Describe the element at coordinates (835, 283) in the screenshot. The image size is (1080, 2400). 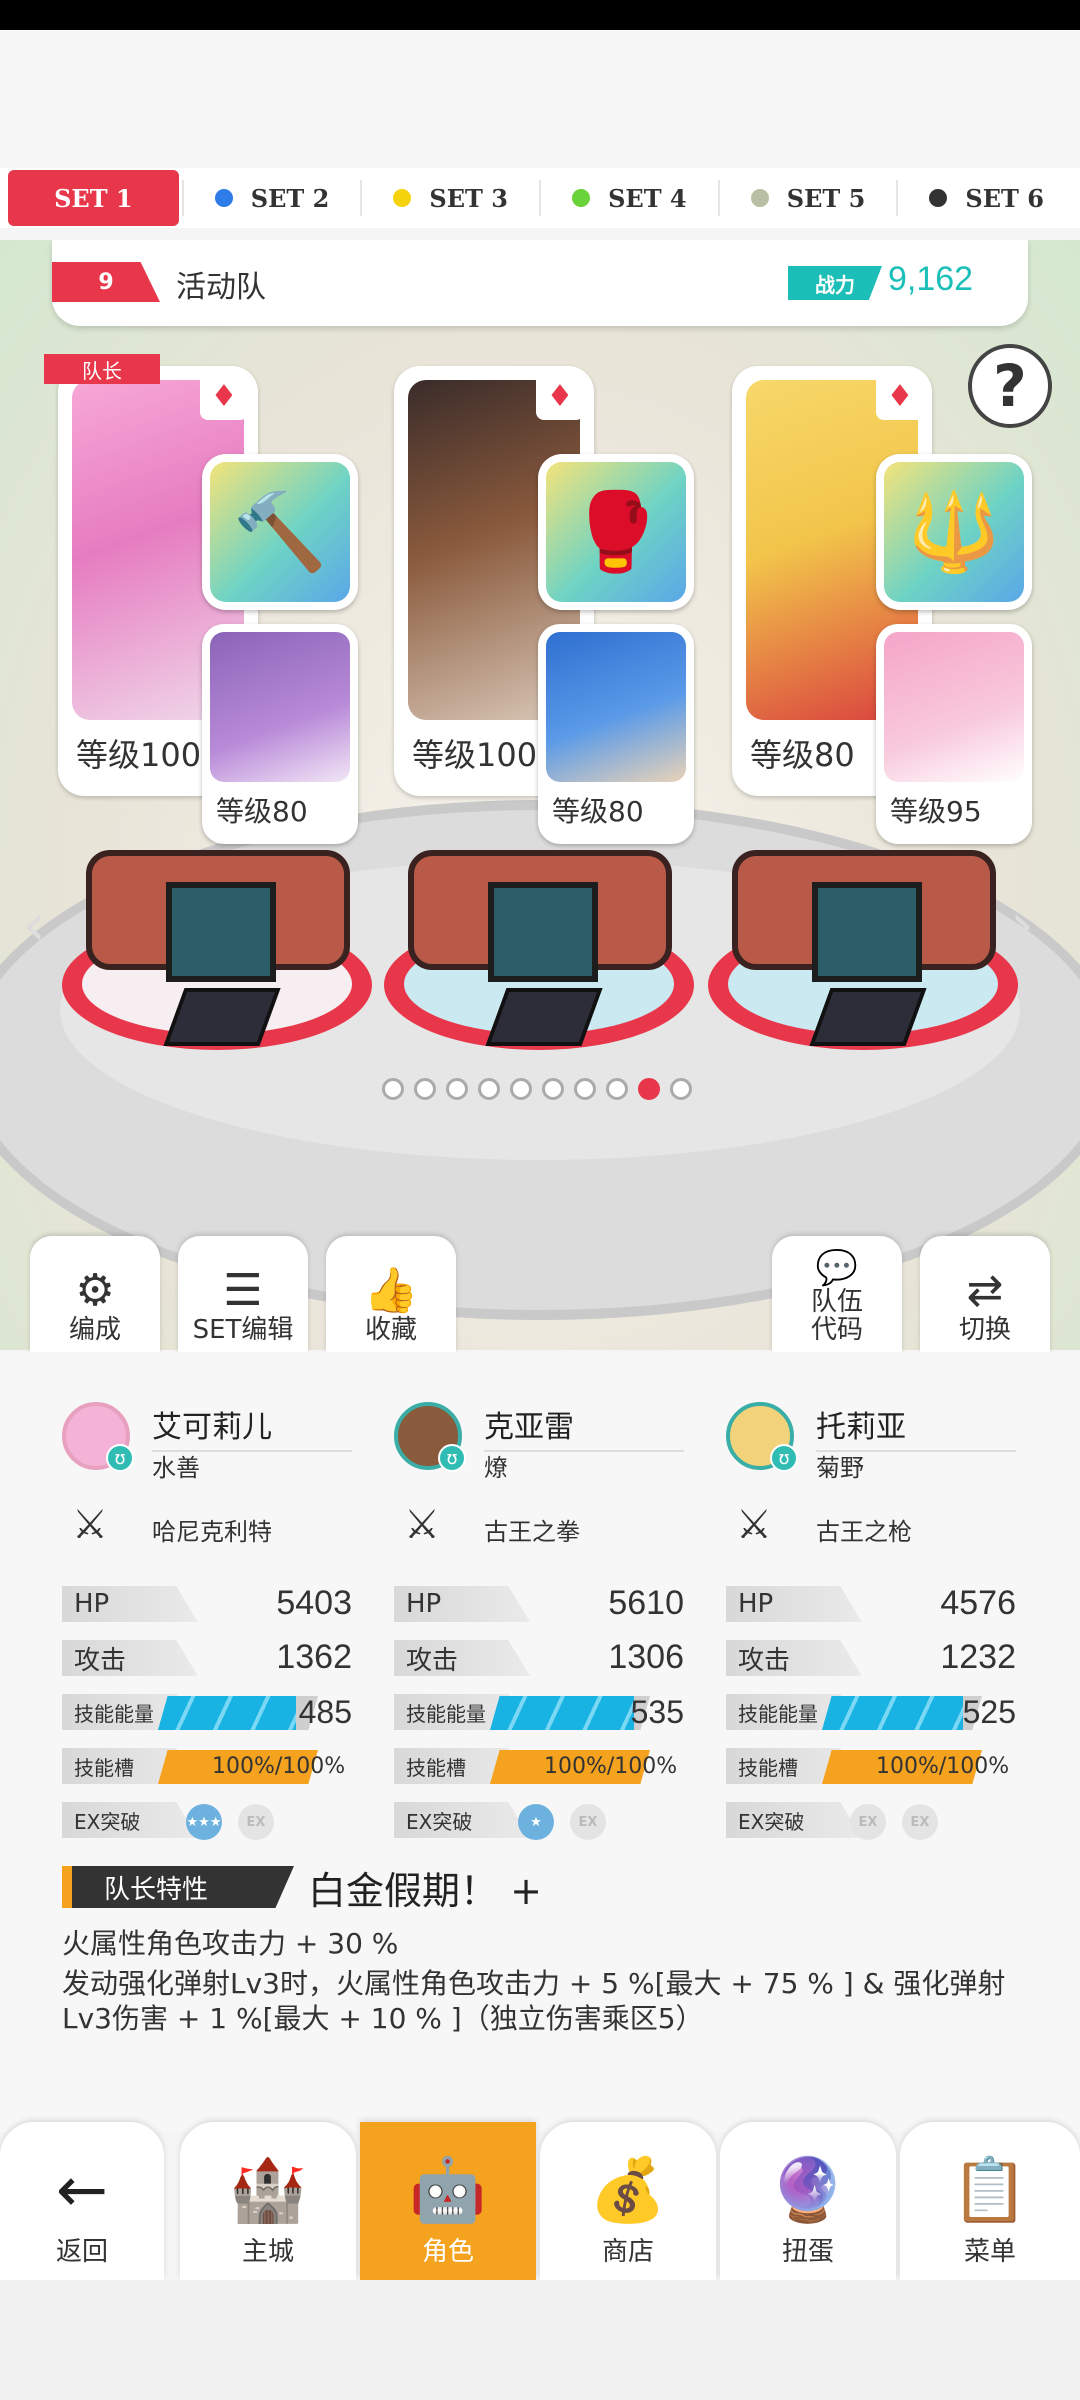
I see `power-label: 战力` at that location.